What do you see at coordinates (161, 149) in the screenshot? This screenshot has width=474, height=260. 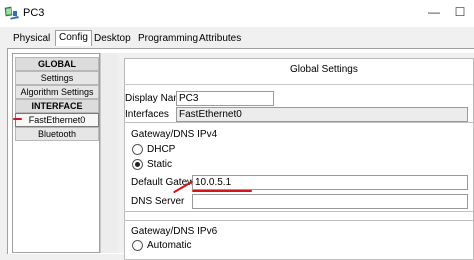 I see `dhcp-label: DHCP` at bounding box center [161, 149].